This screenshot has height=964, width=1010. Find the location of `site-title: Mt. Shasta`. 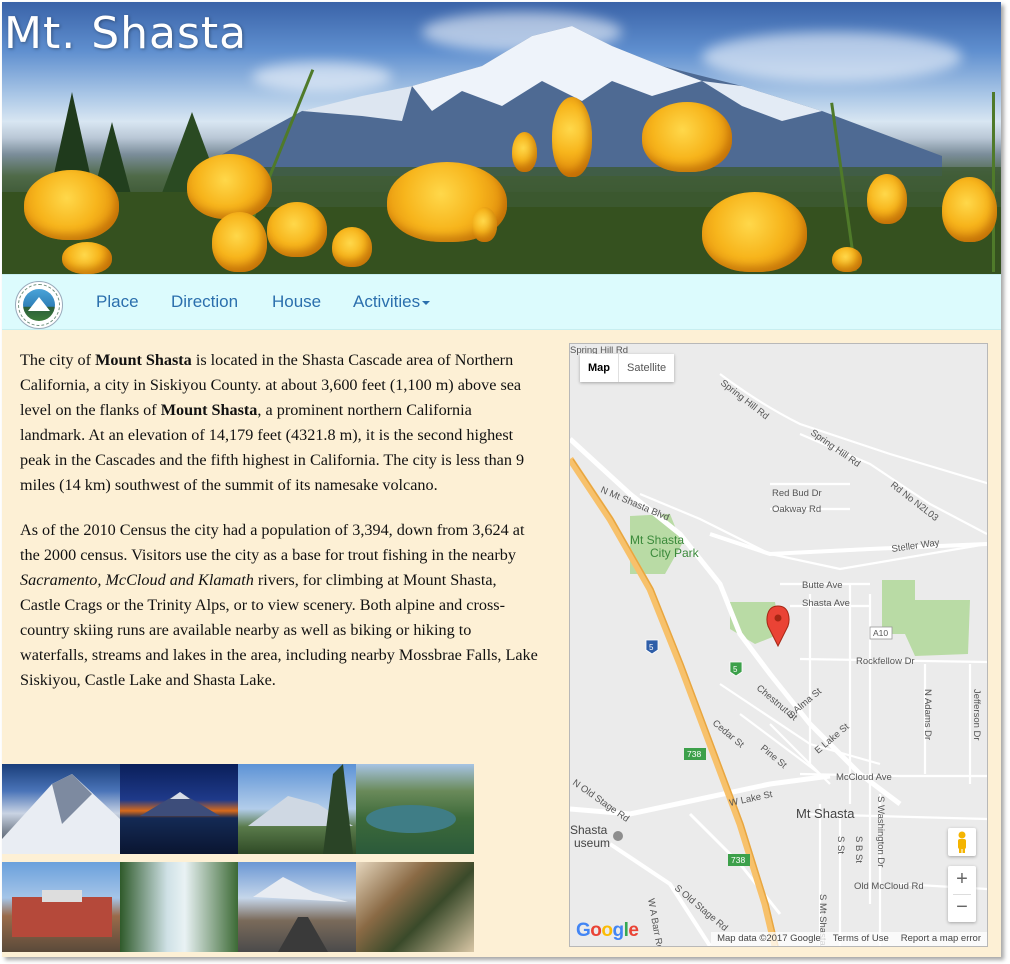

site-title: Mt. Shasta is located at coordinates (126, 33).